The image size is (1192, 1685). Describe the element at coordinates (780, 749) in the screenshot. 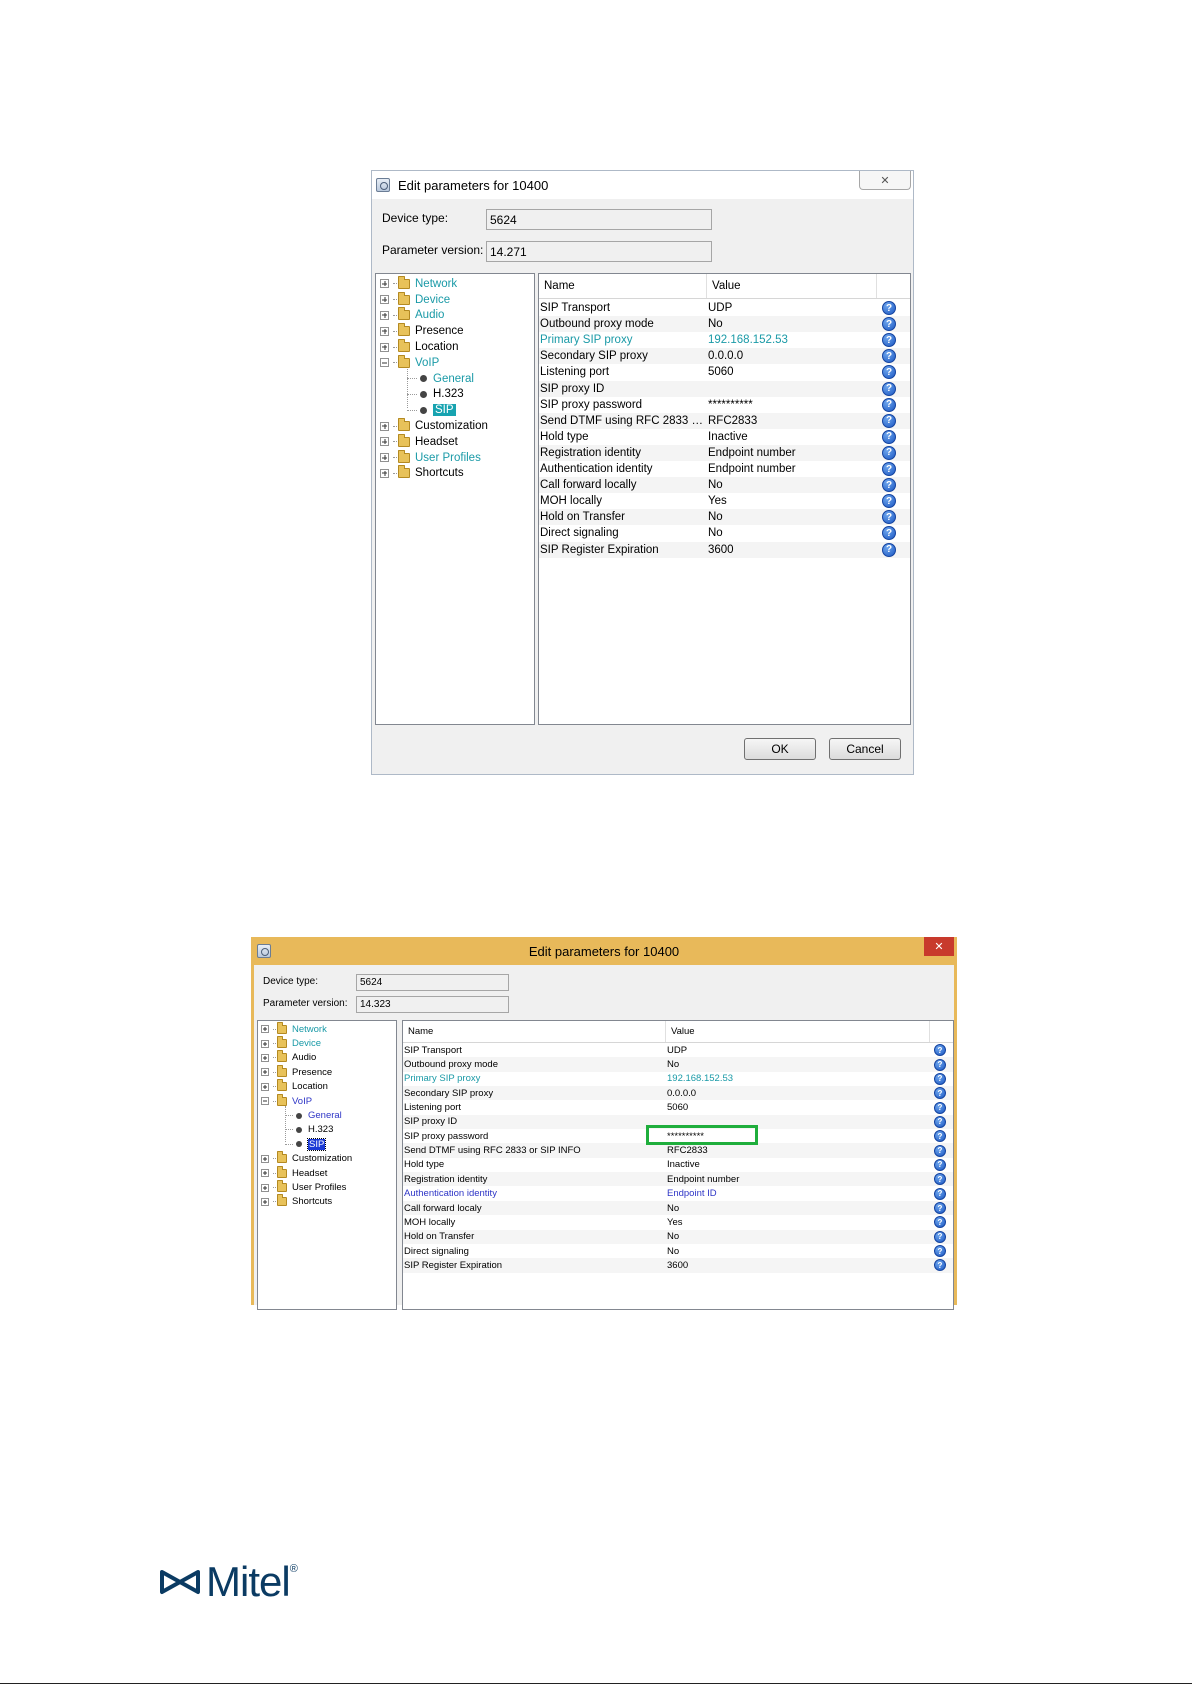

I see `ok-button: OK` at that location.